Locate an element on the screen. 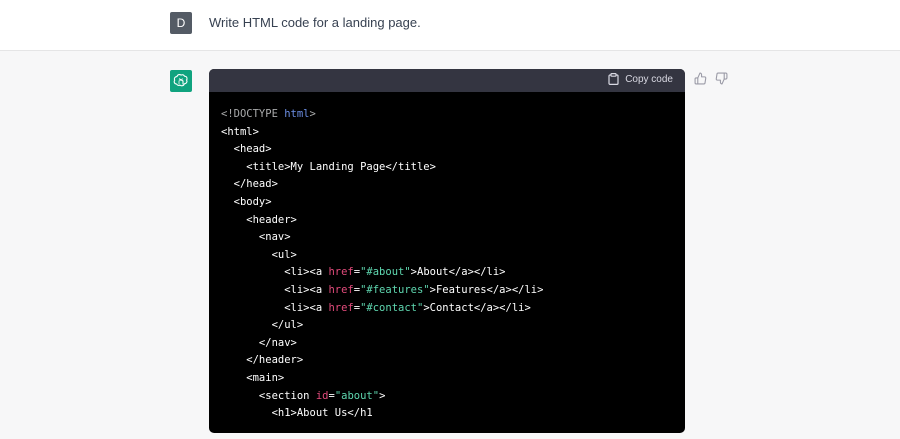 The height and width of the screenshot is (439, 900). code-line: <li><a href="#contact">Contact</a></li> is located at coordinates (447, 309).